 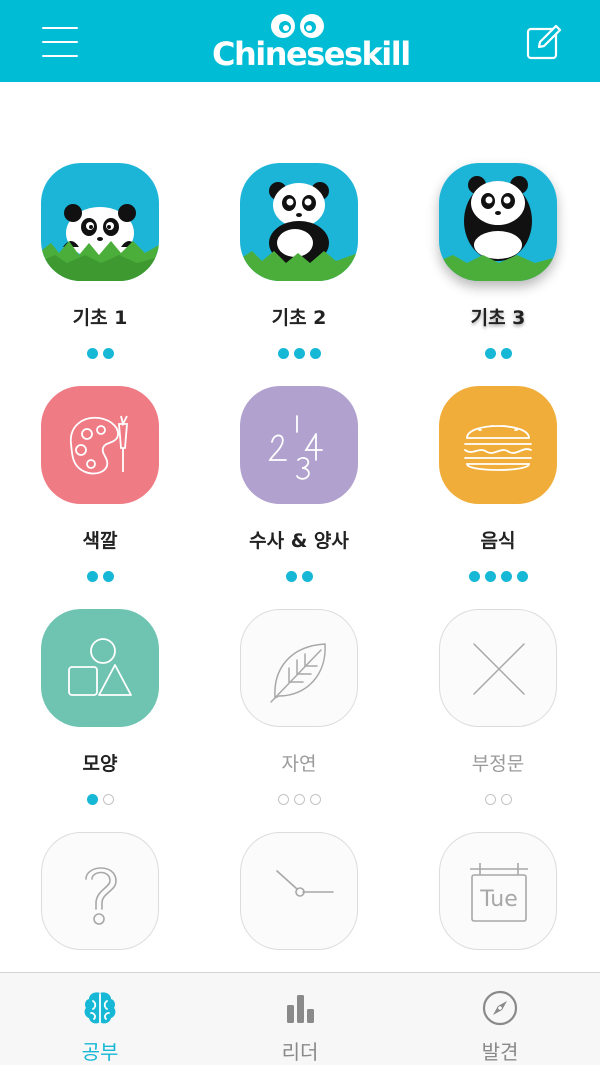 What do you see at coordinates (300, 1009) in the screenshot?
I see `bar-chart-icon` at bounding box center [300, 1009].